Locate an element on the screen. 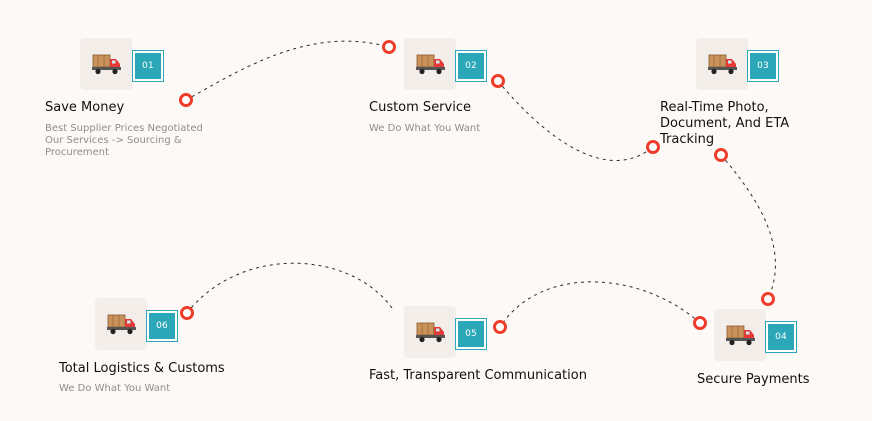  step-title-line: Tracking is located at coordinates (687, 139).